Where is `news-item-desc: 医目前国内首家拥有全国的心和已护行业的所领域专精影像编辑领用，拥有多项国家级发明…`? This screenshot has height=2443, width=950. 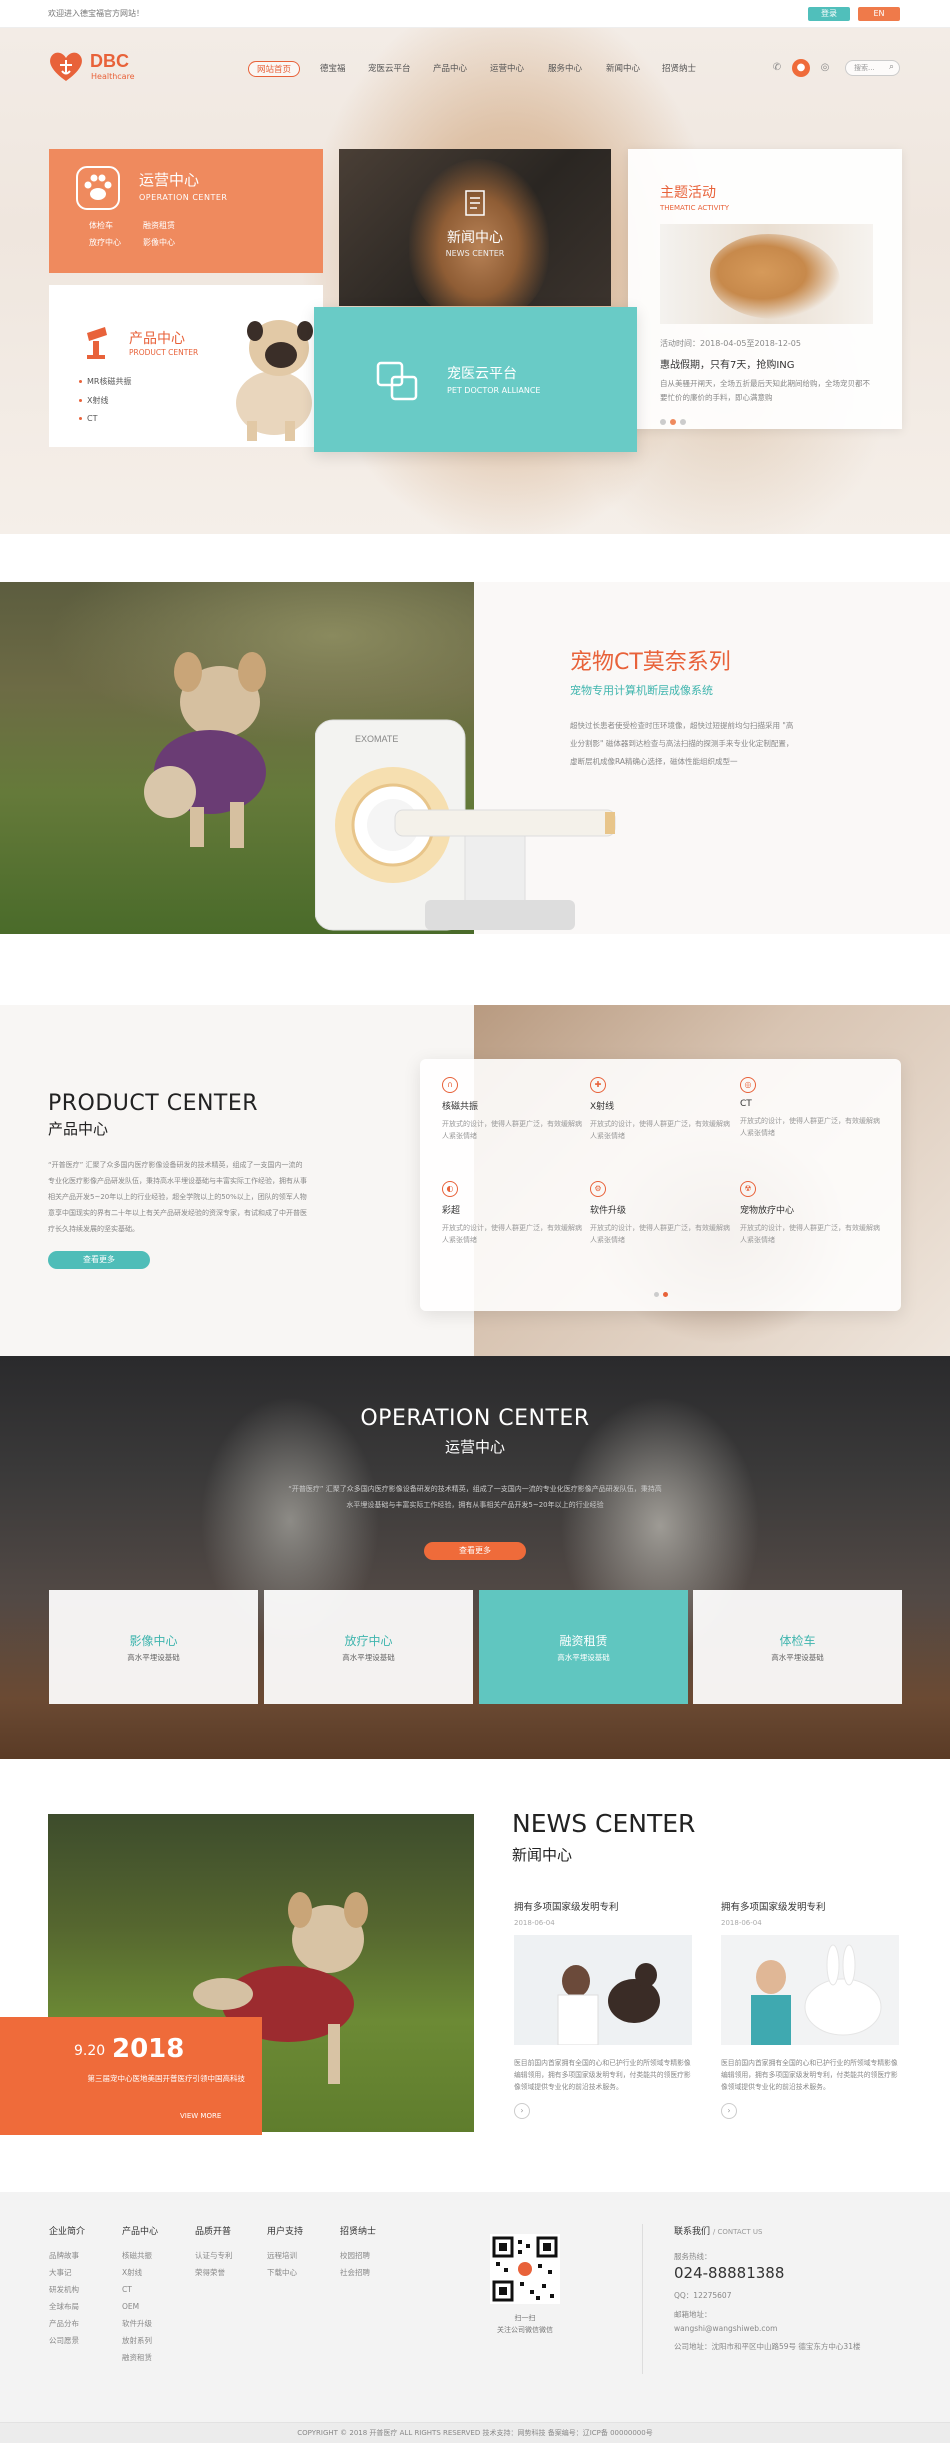
news-item-desc: 医目前国内首家拥有全国的心和已护行业的所领域专精影像编辑领用，拥有多项国家级发明… is located at coordinates (602, 2075).